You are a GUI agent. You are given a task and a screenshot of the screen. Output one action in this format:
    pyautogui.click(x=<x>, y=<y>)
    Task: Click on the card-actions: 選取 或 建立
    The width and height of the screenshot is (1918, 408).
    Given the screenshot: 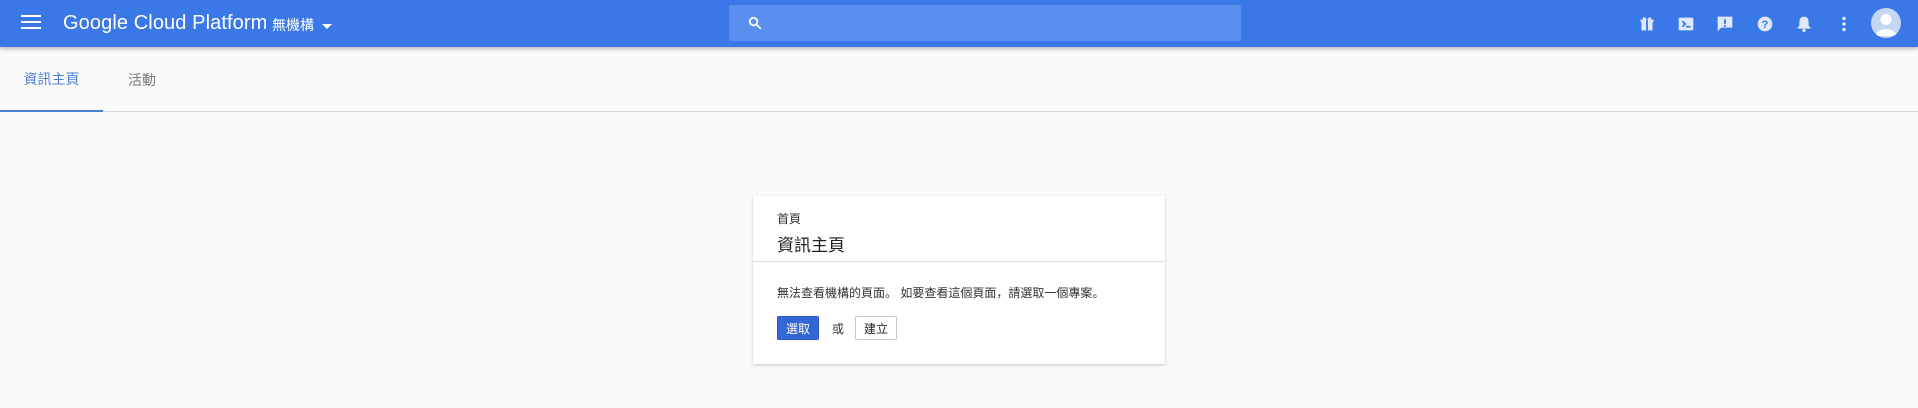 What is the action you would take?
    pyautogui.click(x=959, y=328)
    